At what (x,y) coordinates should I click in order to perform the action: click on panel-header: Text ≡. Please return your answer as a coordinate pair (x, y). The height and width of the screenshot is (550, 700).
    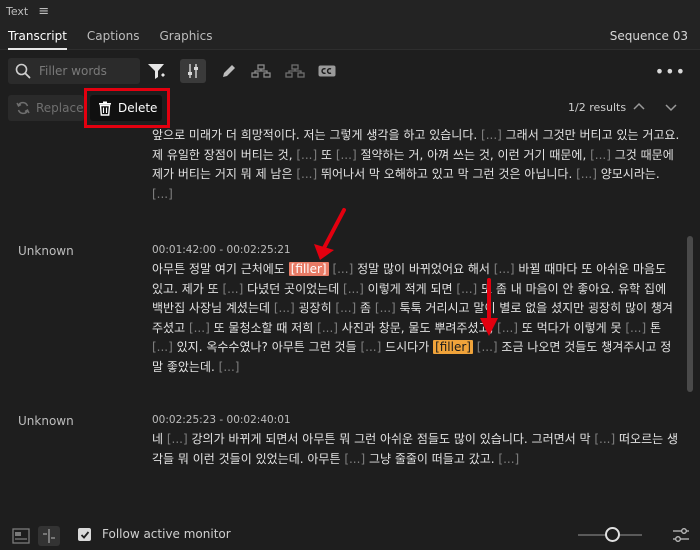
    Looking at the image, I should click on (350, 11).